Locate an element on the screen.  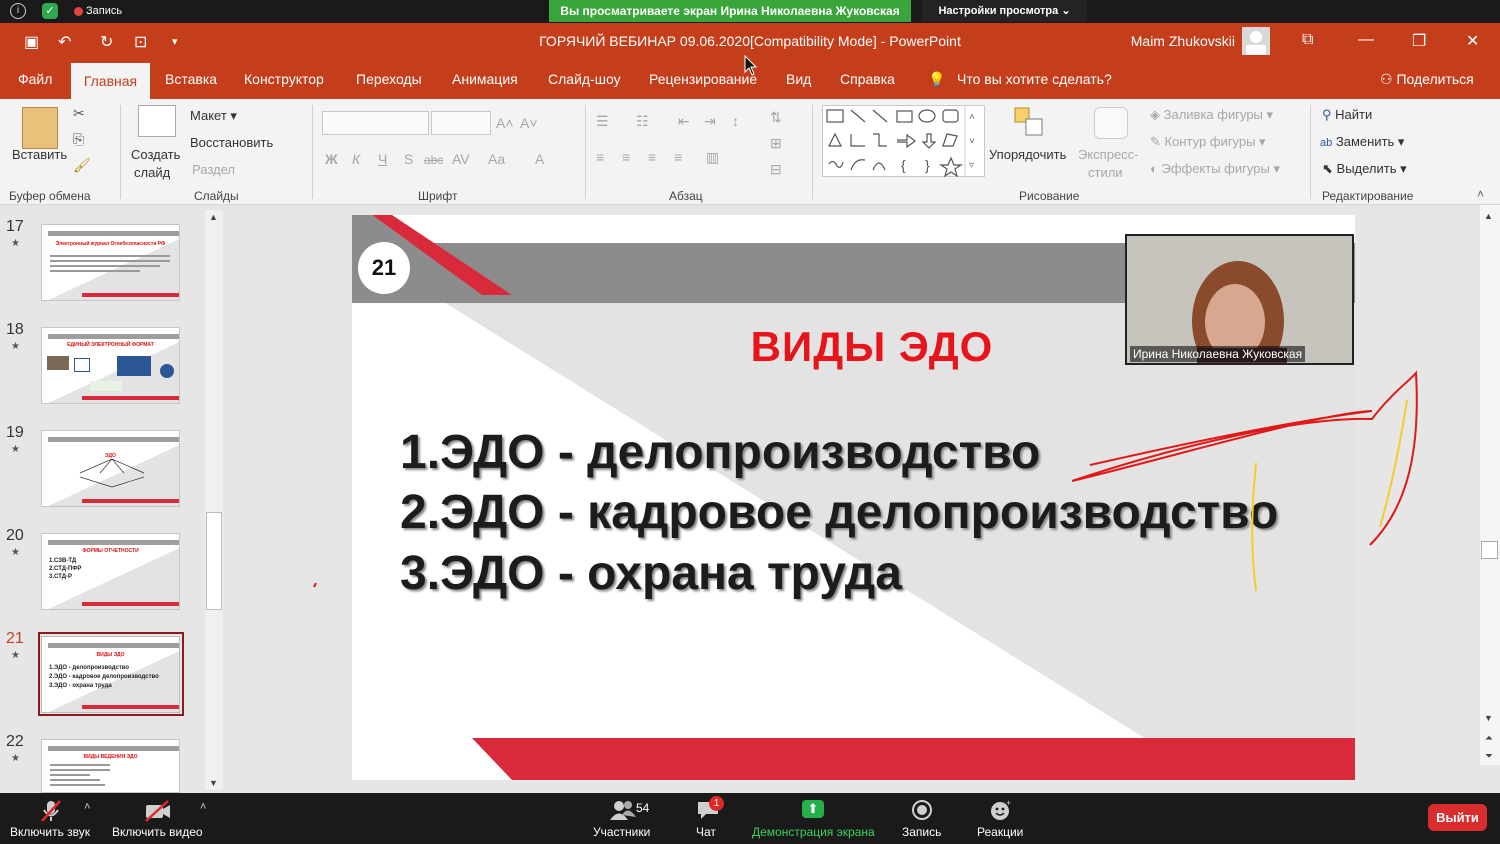
shadow-button: S is located at coordinates (408, 159).